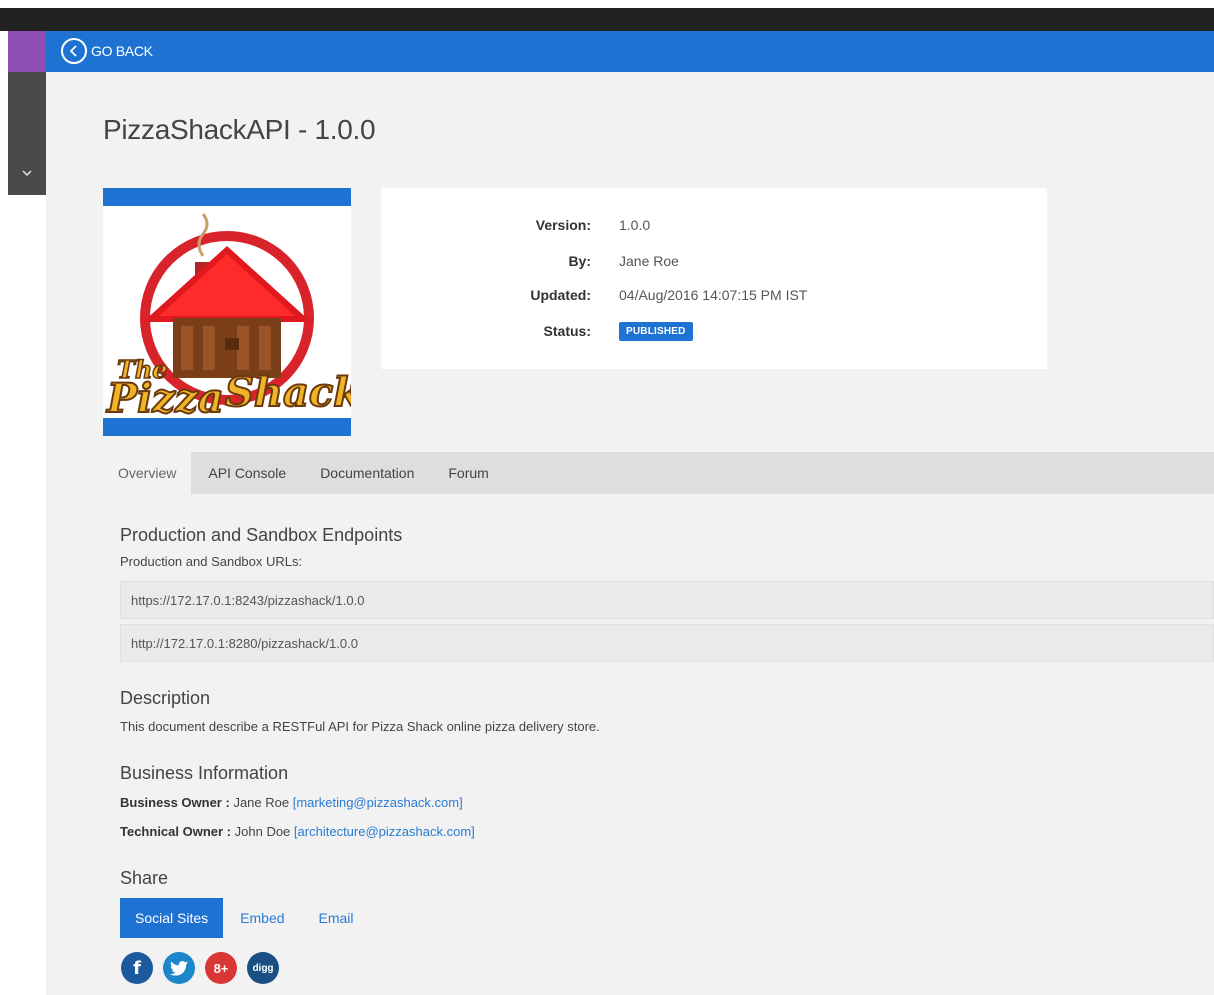  I want to click on api-logo: The Pizza Shack, so click(227, 312).